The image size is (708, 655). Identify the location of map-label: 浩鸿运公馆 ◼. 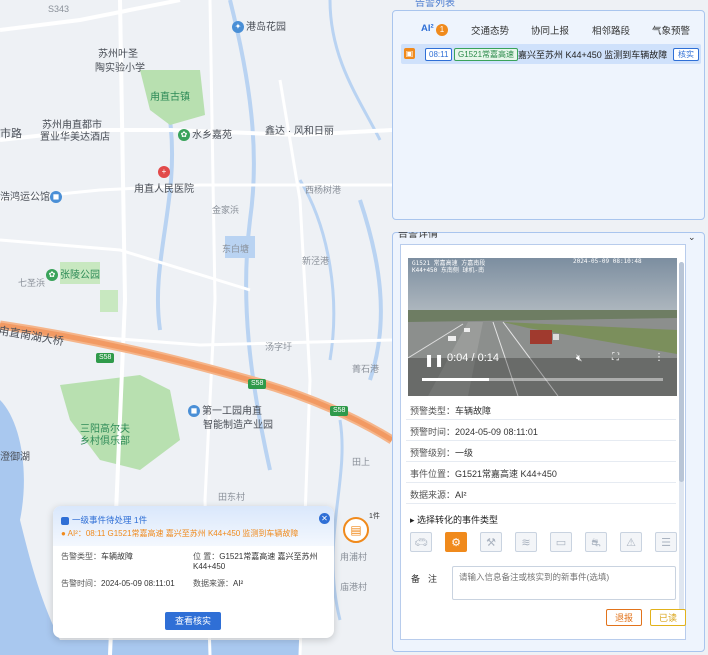
(32, 196).